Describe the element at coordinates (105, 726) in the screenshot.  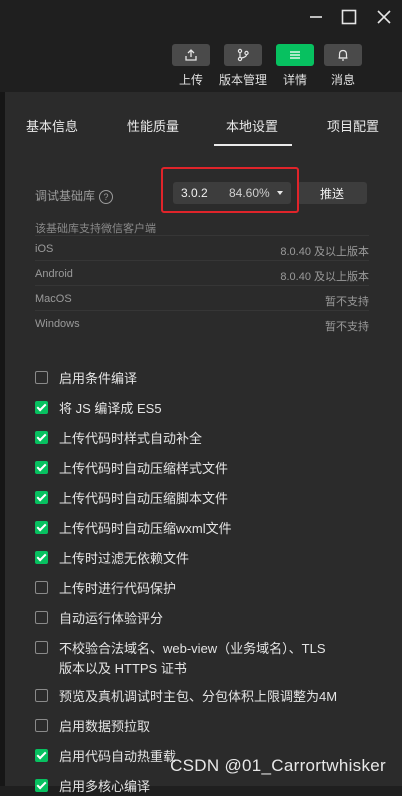
I see `option-label: 启用数据预拉取` at that location.